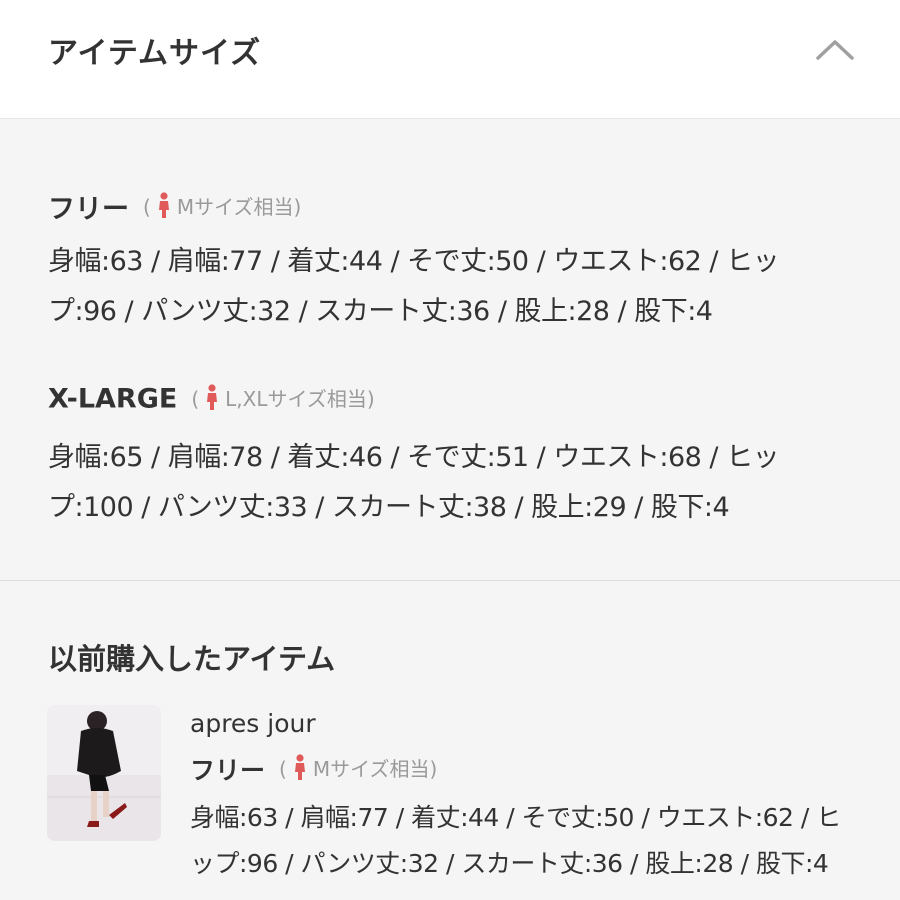  I want to click on page-title: アイテムサイズ, so click(155, 53).